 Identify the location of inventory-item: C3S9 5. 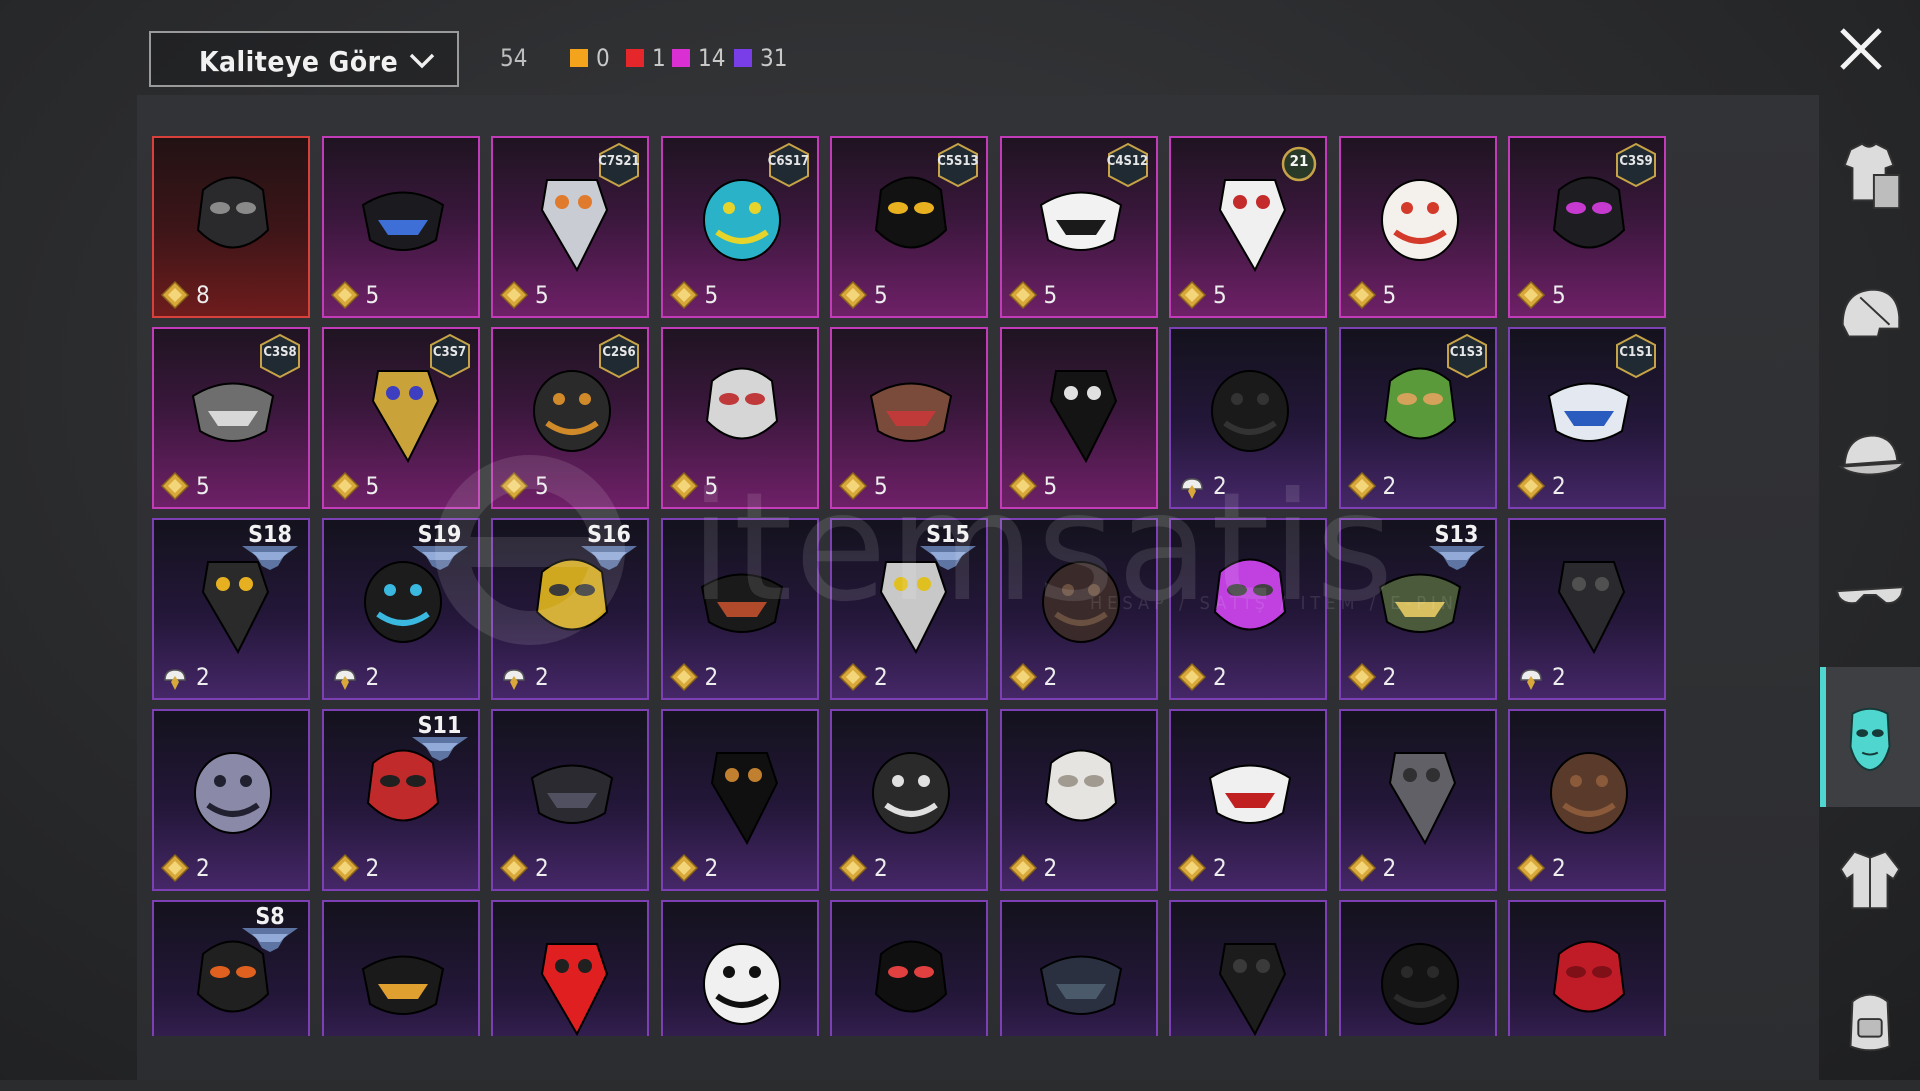
(1587, 227).